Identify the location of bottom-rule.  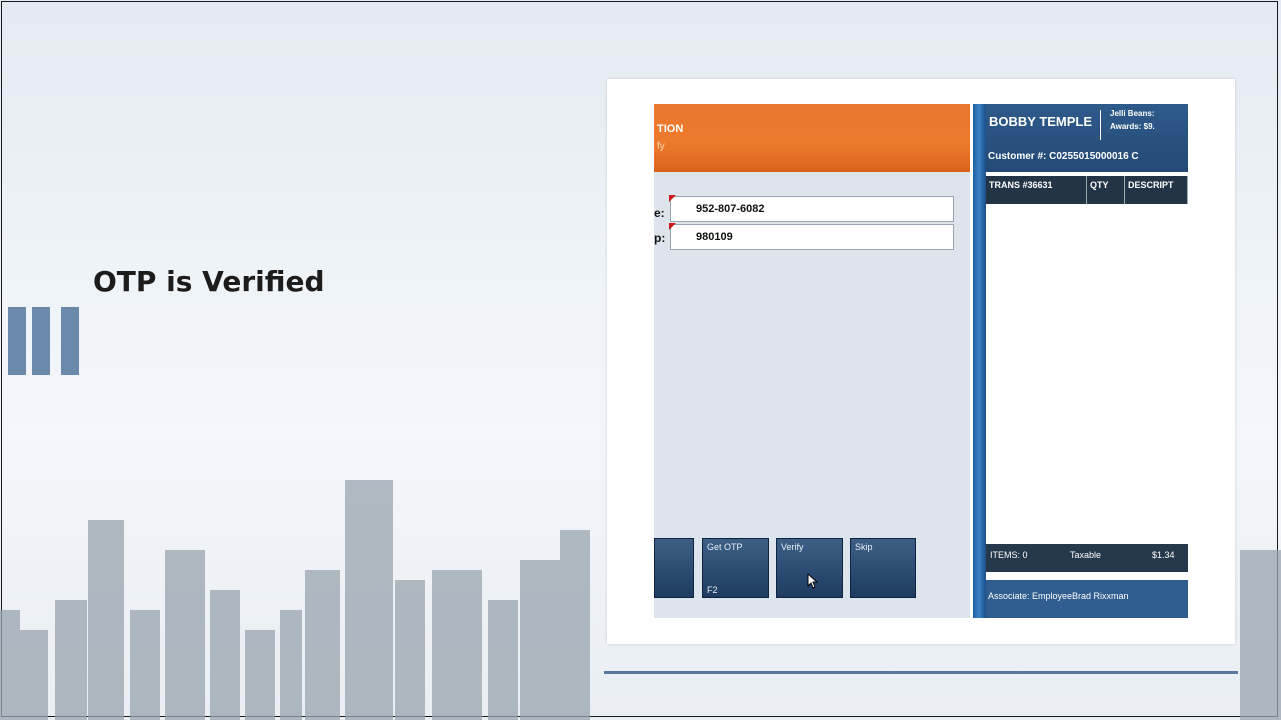
(921, 672).